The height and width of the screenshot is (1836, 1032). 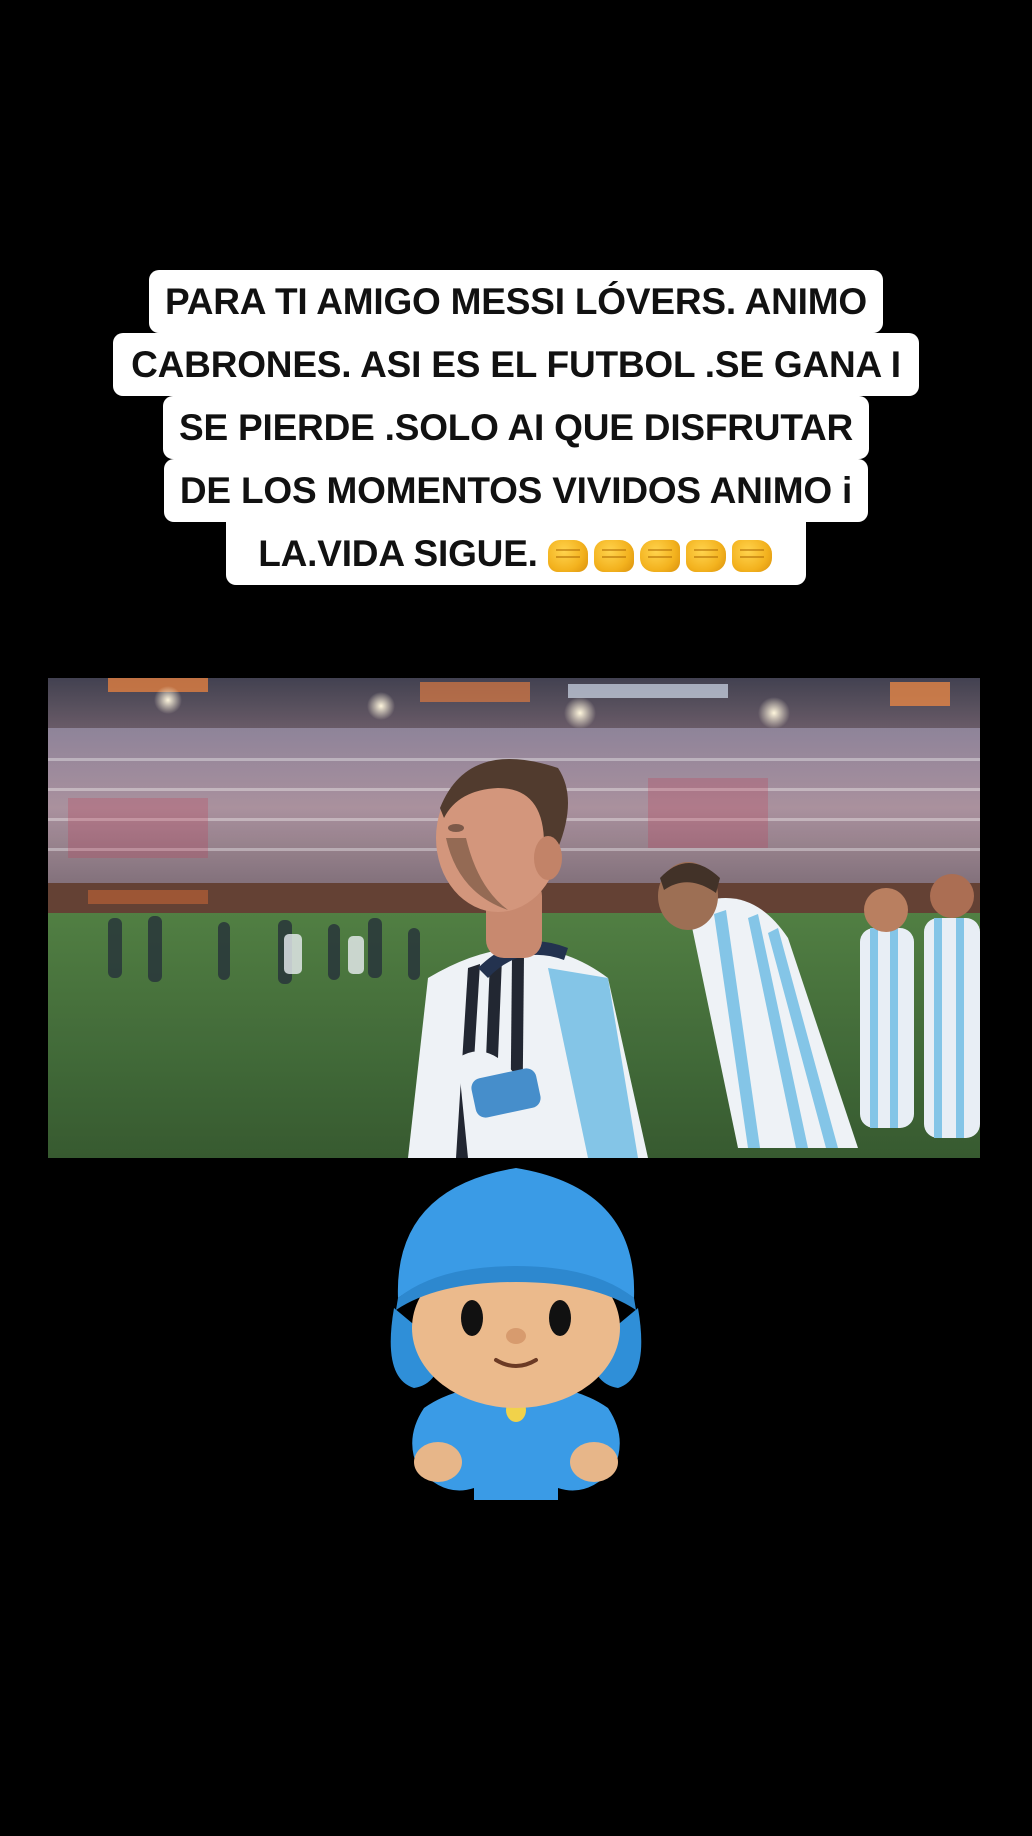 I want to click on caption-line: CABRONES. ASI ES EL FUTBOL .SE GANA I, so click(x=516, y=364).